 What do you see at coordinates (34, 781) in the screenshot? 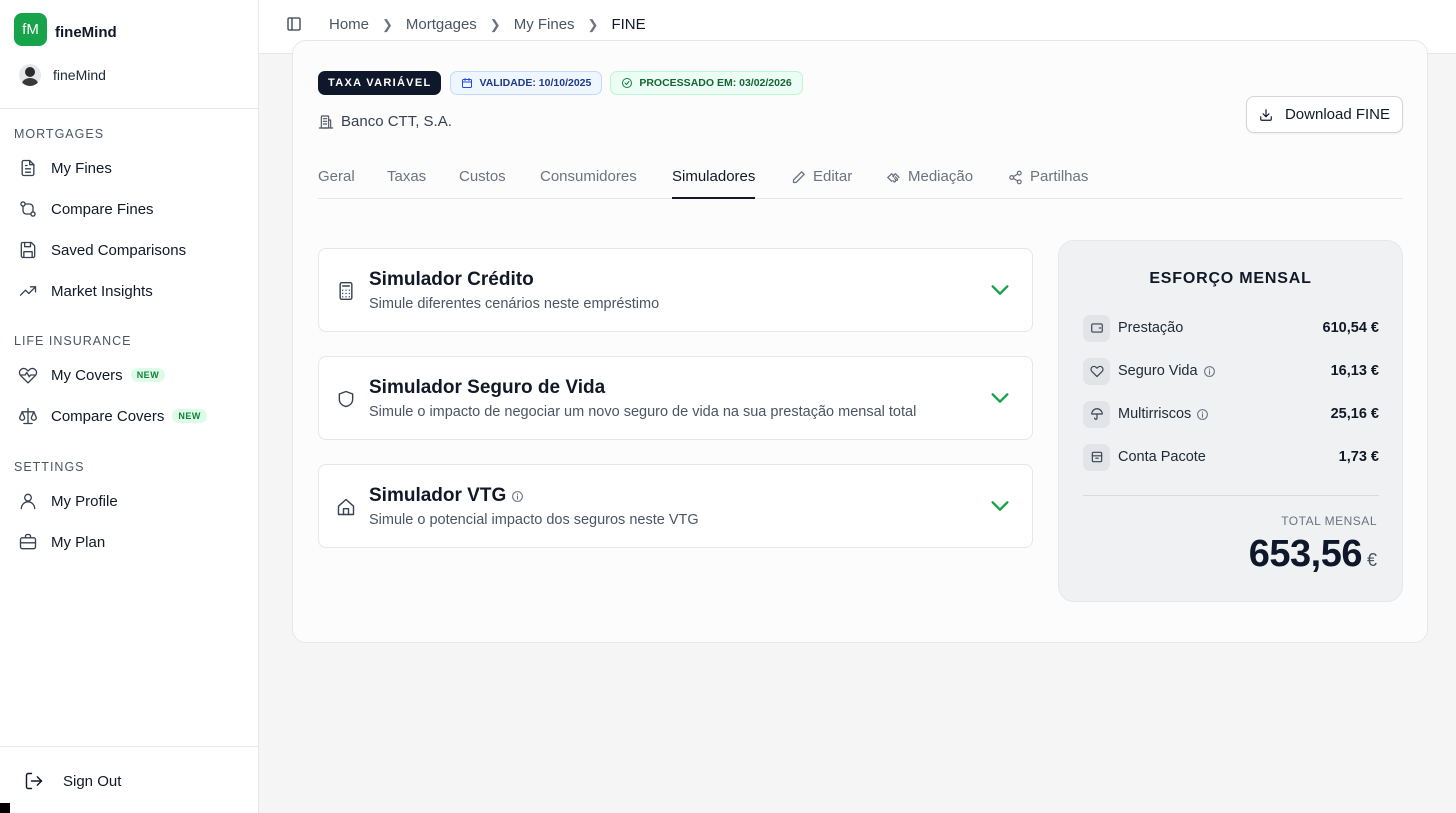
I see `logout-icon` at bounding box center [34, 781].